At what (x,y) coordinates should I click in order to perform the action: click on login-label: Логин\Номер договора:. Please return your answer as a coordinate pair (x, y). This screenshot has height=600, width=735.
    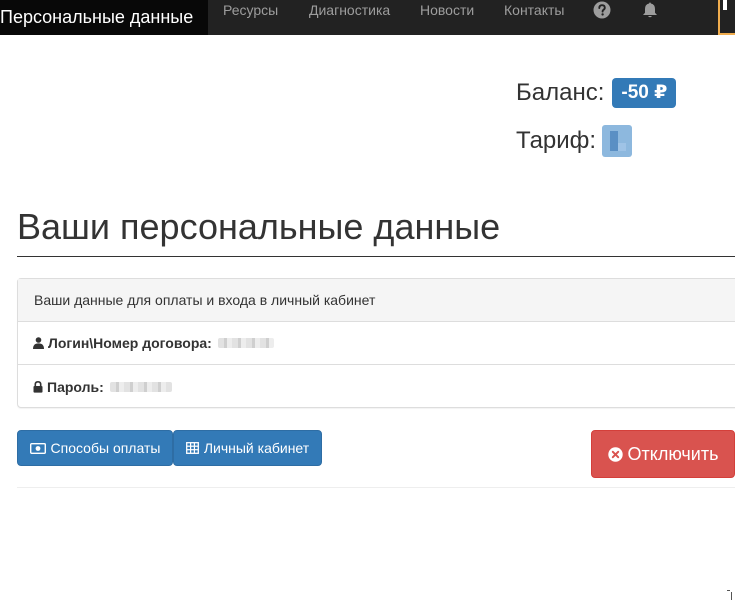
    Looking at the image, I should click on (130, 343).